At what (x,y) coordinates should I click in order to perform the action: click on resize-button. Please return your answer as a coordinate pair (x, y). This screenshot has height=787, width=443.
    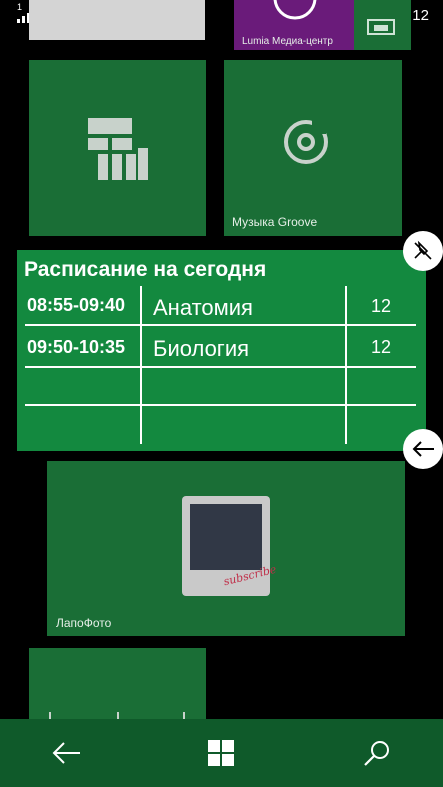
    Looking at the image, I should click on (423, 449).